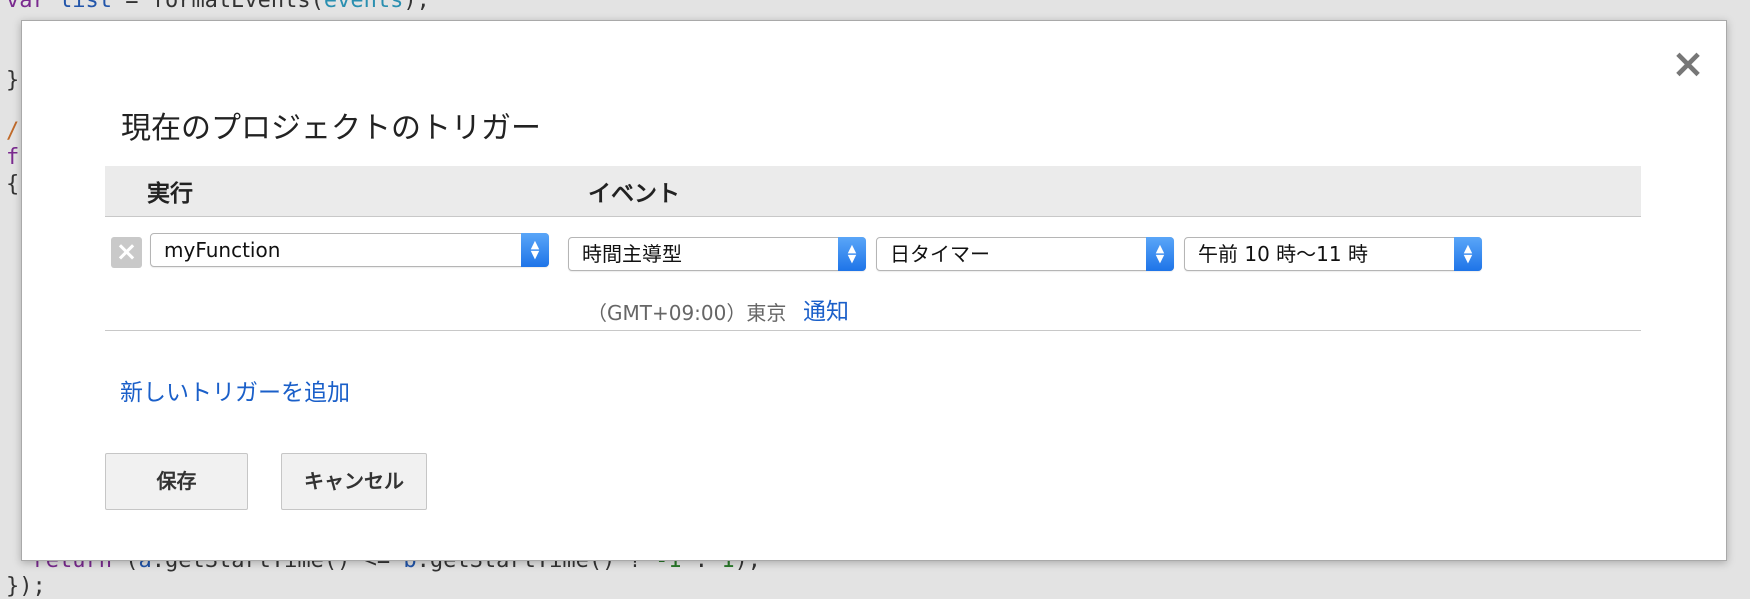  What do you see at coordinates (1283, 254) in the screenshot?
I see `time-of-day-value: 午前 10 時〜11 時` at bounding box center [1283, 254].